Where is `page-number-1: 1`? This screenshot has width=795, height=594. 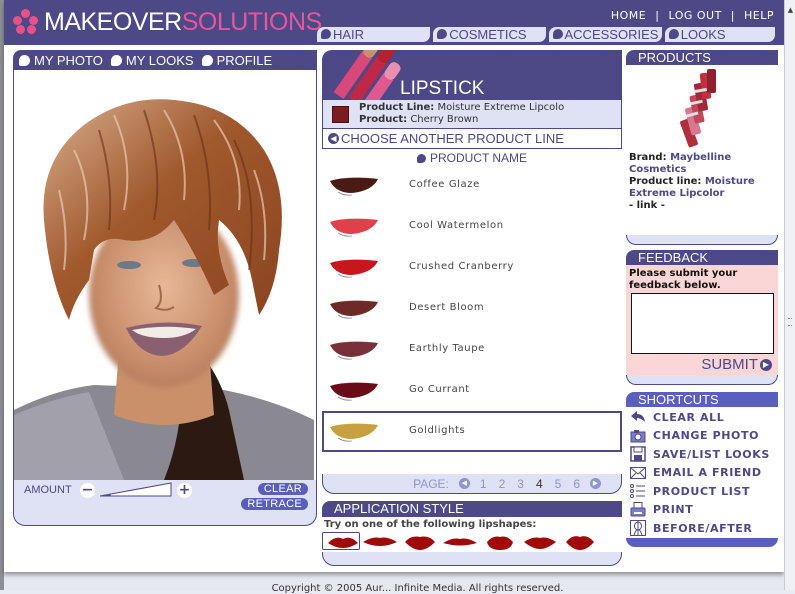 page-number-1: 1 is located at coordinates (483, 484).